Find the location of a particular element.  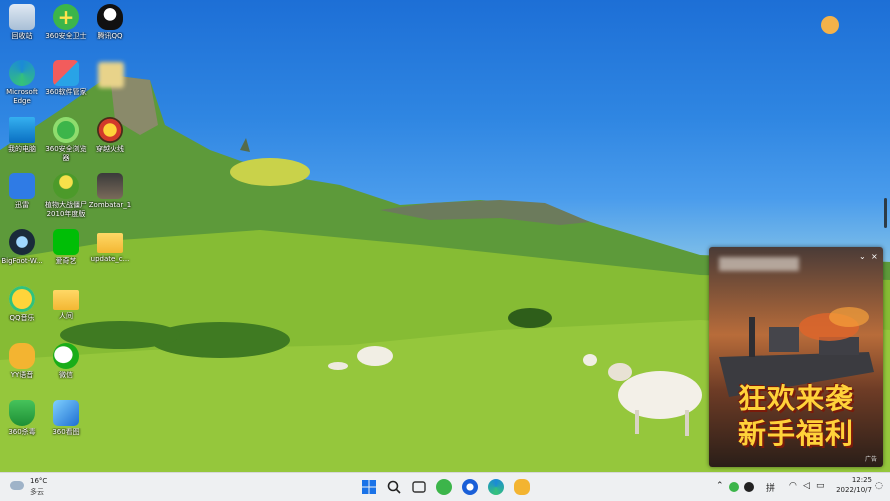

qq-music-icon is located at coordinates (22, 299).